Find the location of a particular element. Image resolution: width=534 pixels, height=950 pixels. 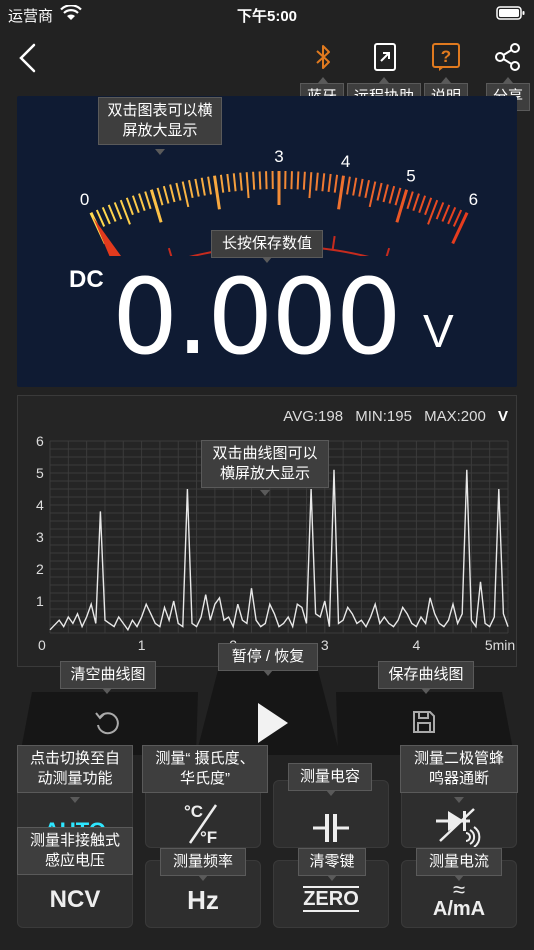

current-tip: 测量电流 is located at coordinates (459, 862).